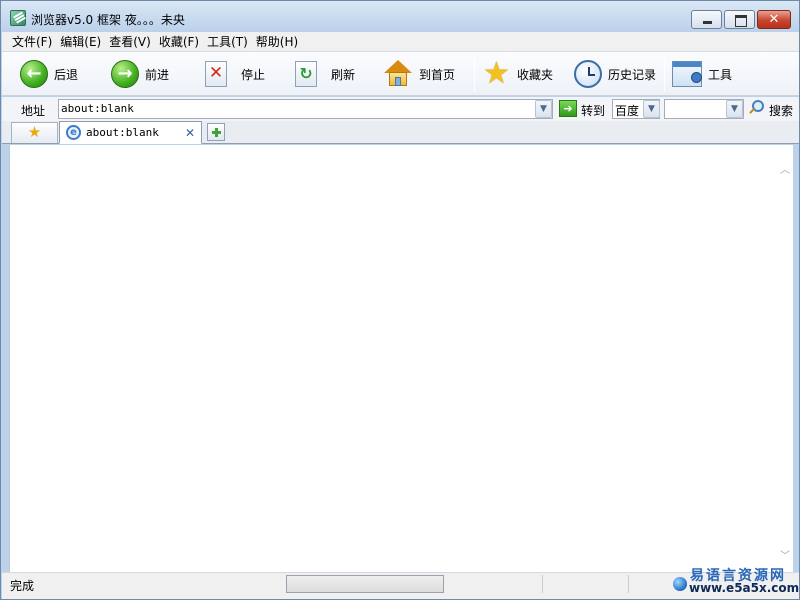 This screenshot has height=600, width=800. What do you see at coordinates (323, 74) in the screenshot?
I see `refresh-button: ↻ 刷新` at bounding box center [323, 74].